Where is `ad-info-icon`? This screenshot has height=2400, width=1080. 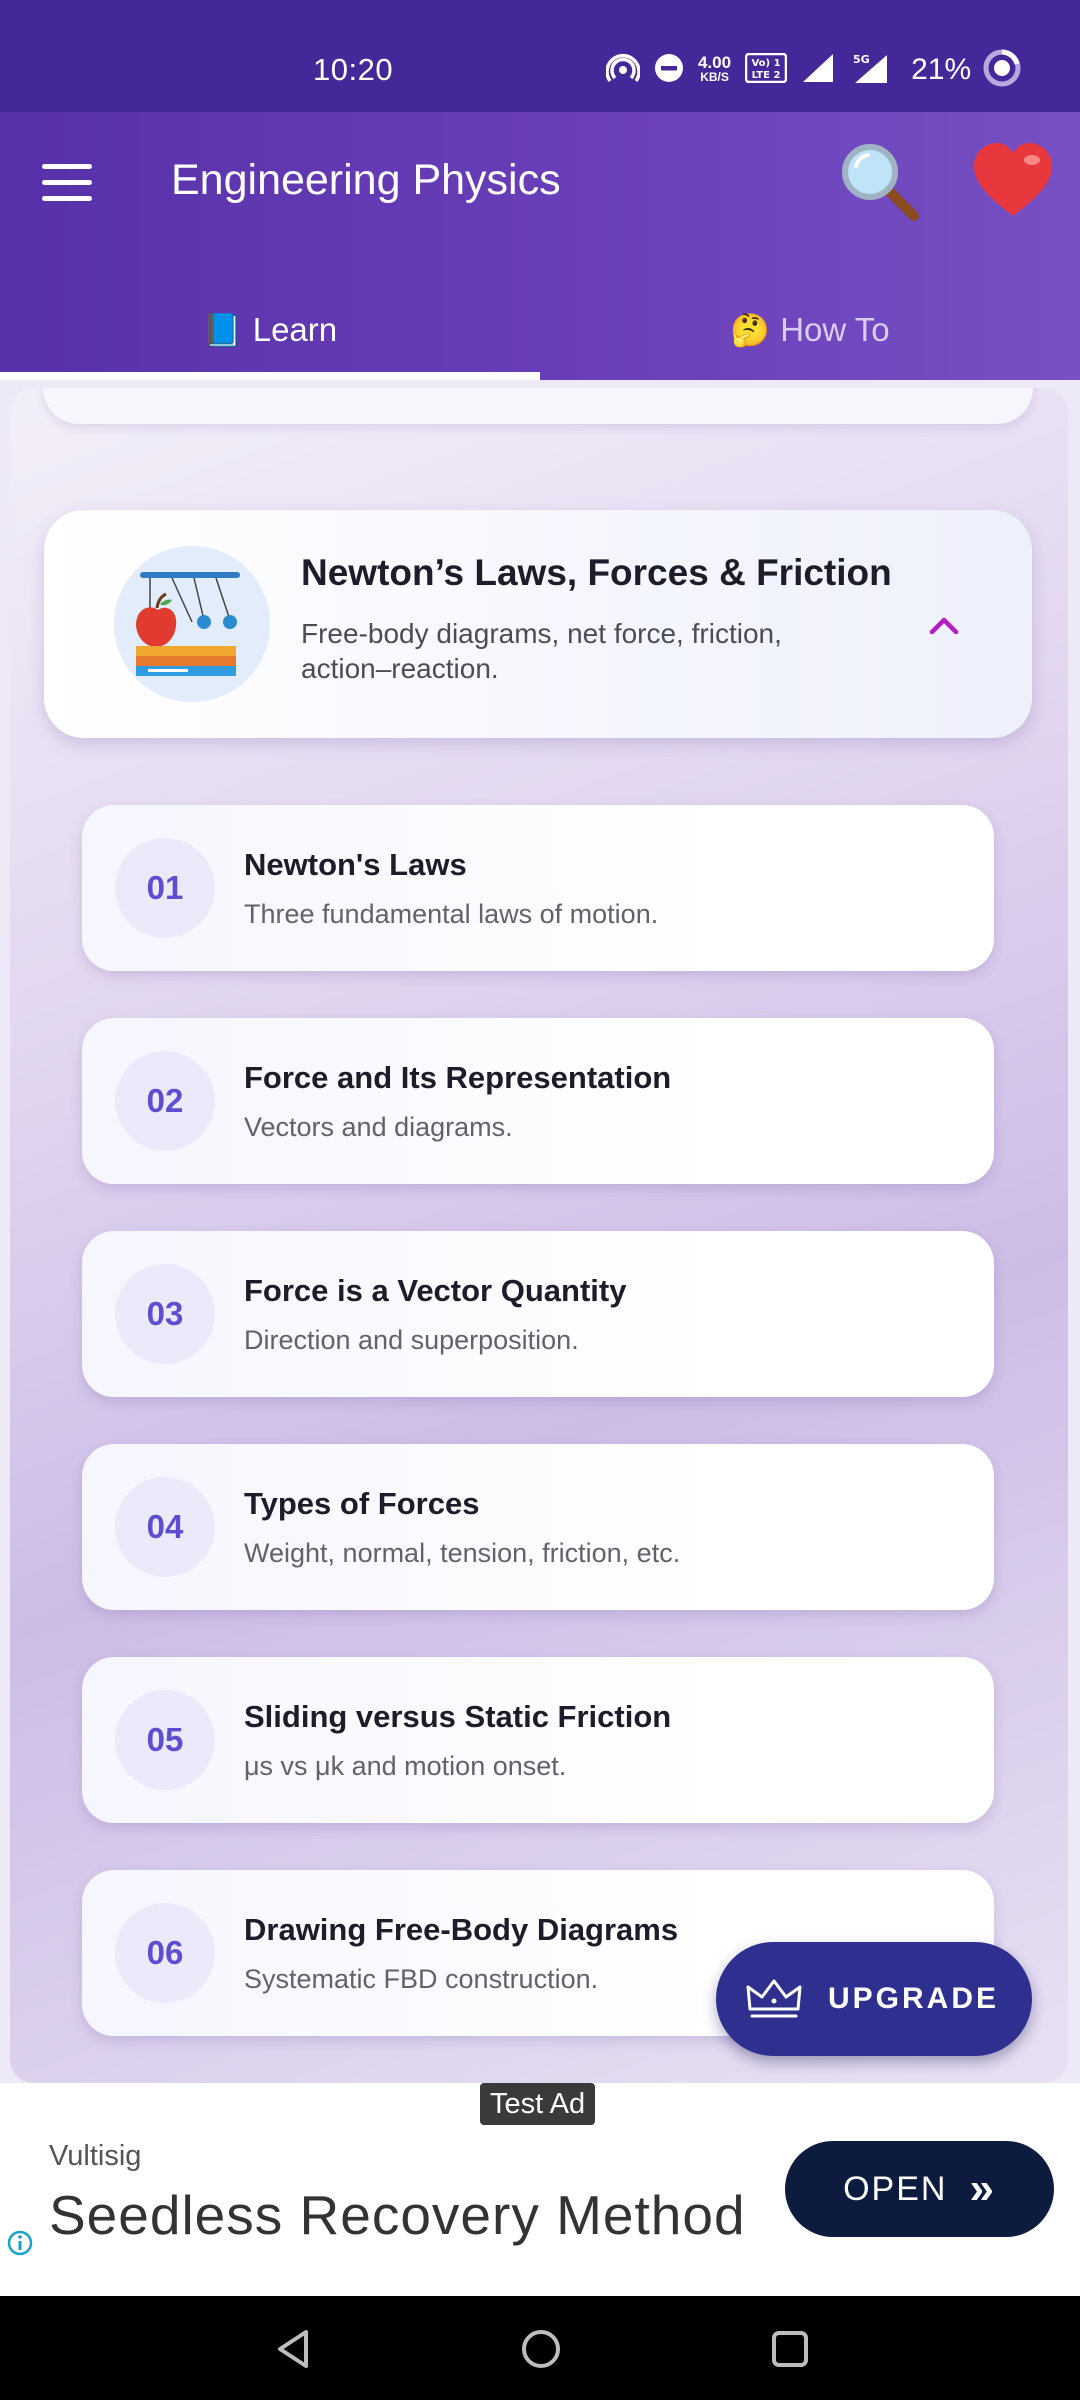
ad-info-icon is located at coordinates (20, 2243).